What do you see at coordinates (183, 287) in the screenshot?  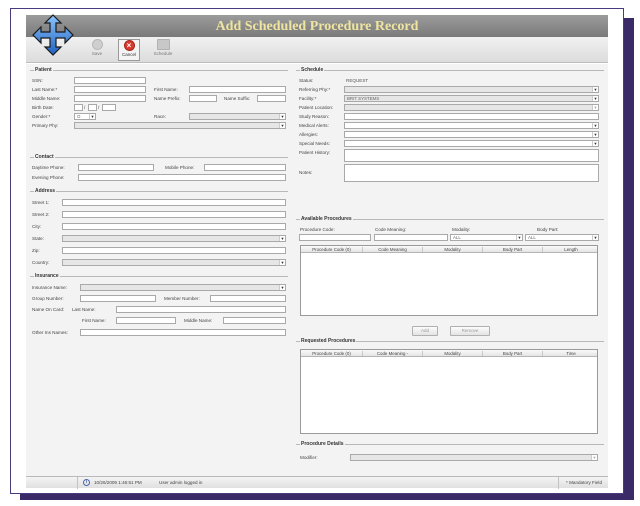 I see `insurance-name-select: ▼` at bounding box center [183, 287].